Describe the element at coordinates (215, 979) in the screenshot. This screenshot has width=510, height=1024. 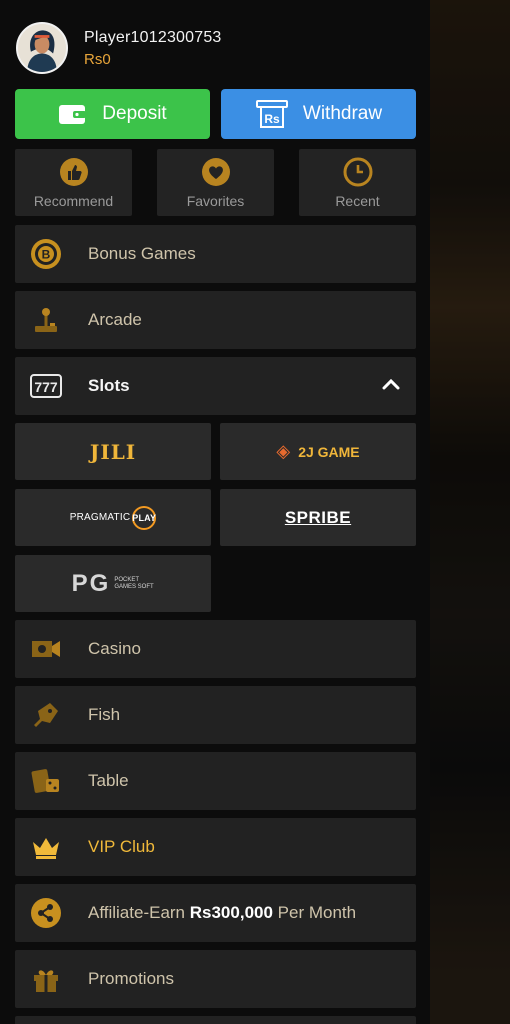
I see `menu-promotions: Promotions` at that location.